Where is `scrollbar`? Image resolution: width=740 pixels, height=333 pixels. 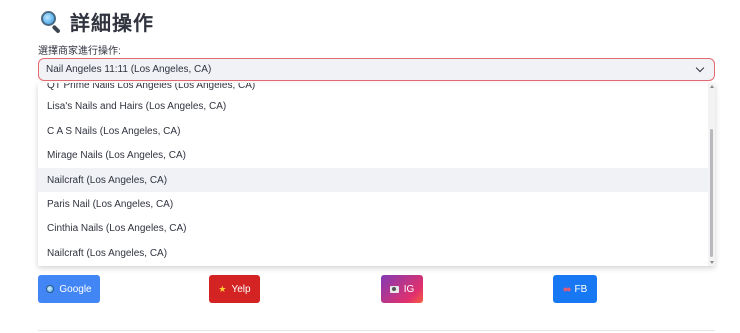 scrollbar is located at coordinates (711, 174).